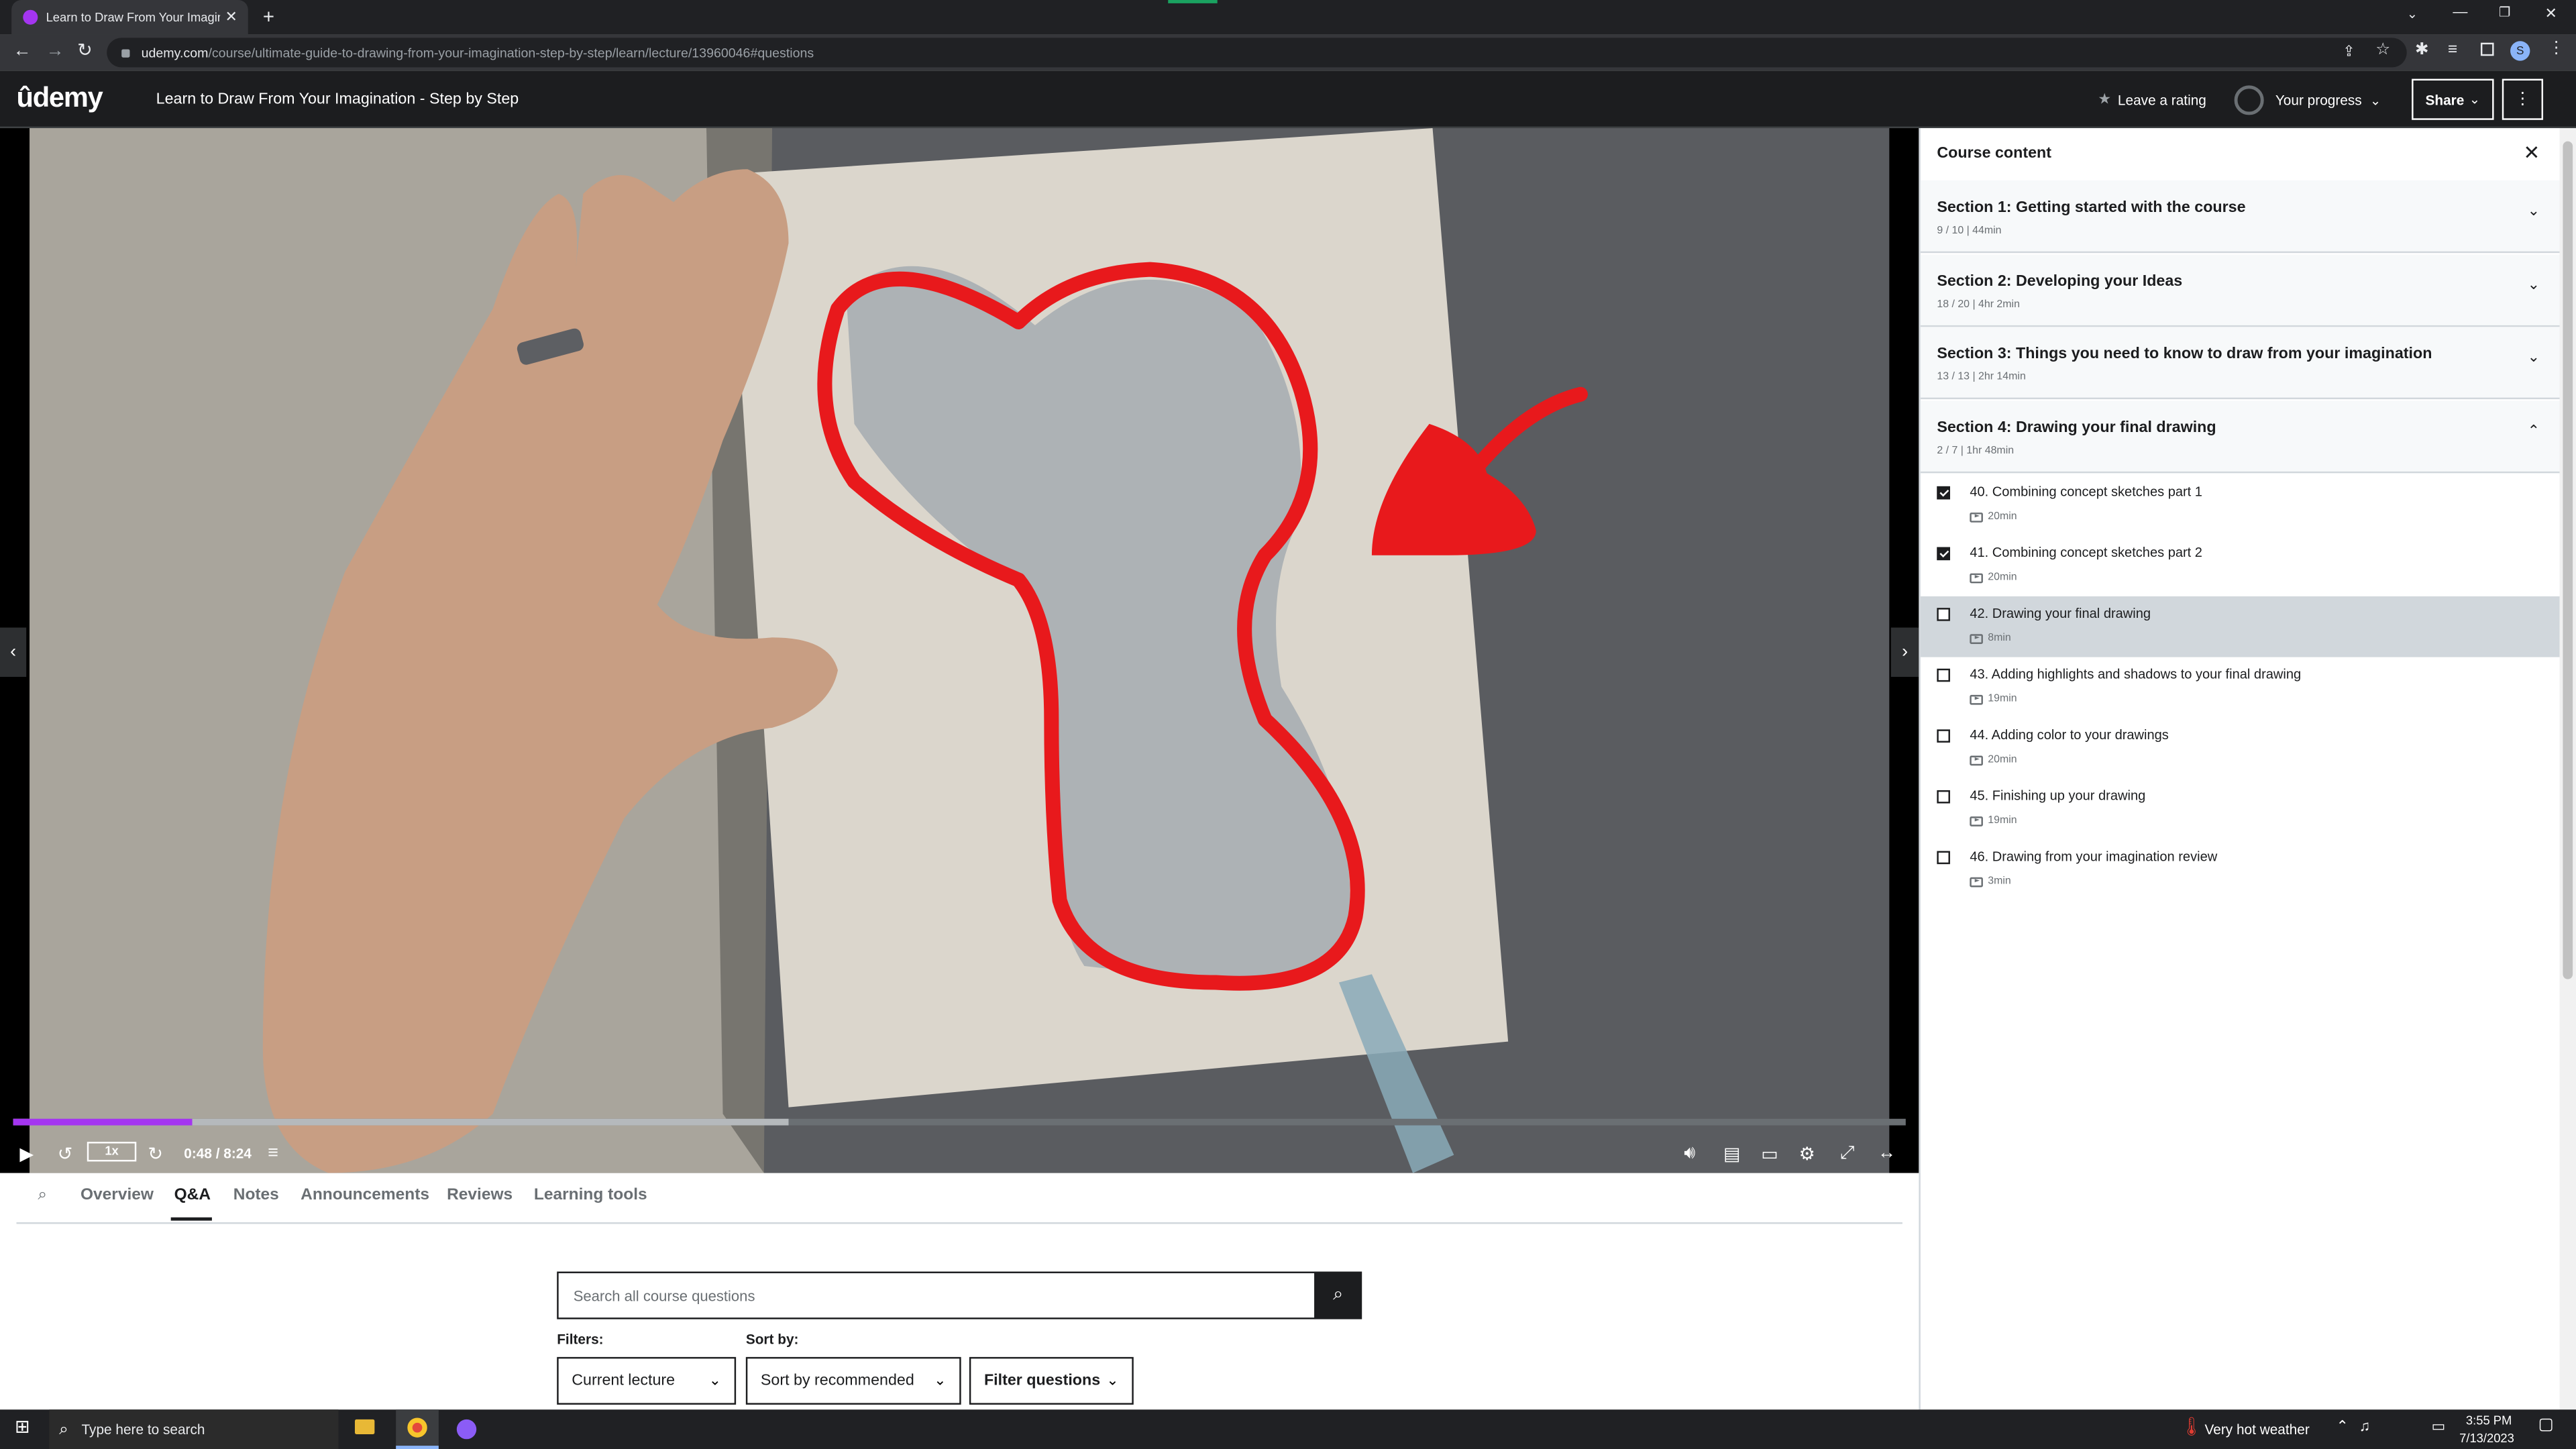 The height and width of the screenshot is (1449, 2576). What do you see at coordinates (1807, 1153) in the screenshot?
I see `settings-gear-icon: ⚙` at bounding box center [1807, 1153].